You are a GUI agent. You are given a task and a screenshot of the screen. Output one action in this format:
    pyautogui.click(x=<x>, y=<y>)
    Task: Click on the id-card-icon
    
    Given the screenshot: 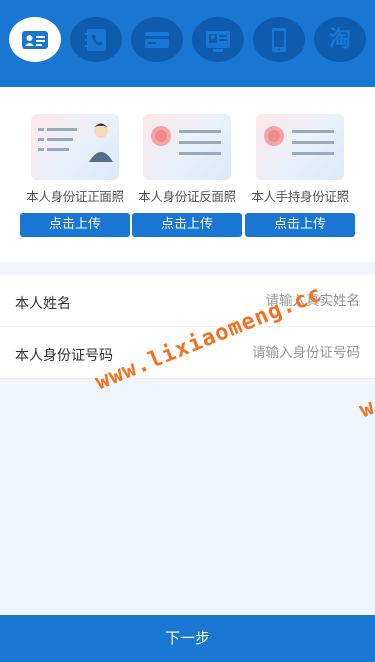 What is the action you would take?
    pyautogui.click(x=35, y=39)
    